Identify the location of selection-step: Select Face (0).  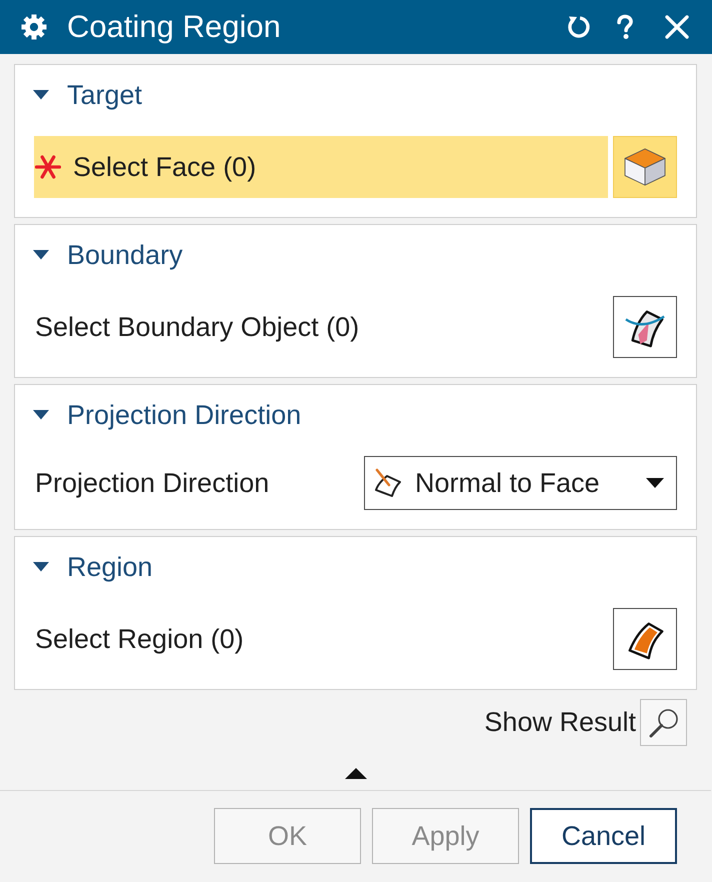
(321, 167).